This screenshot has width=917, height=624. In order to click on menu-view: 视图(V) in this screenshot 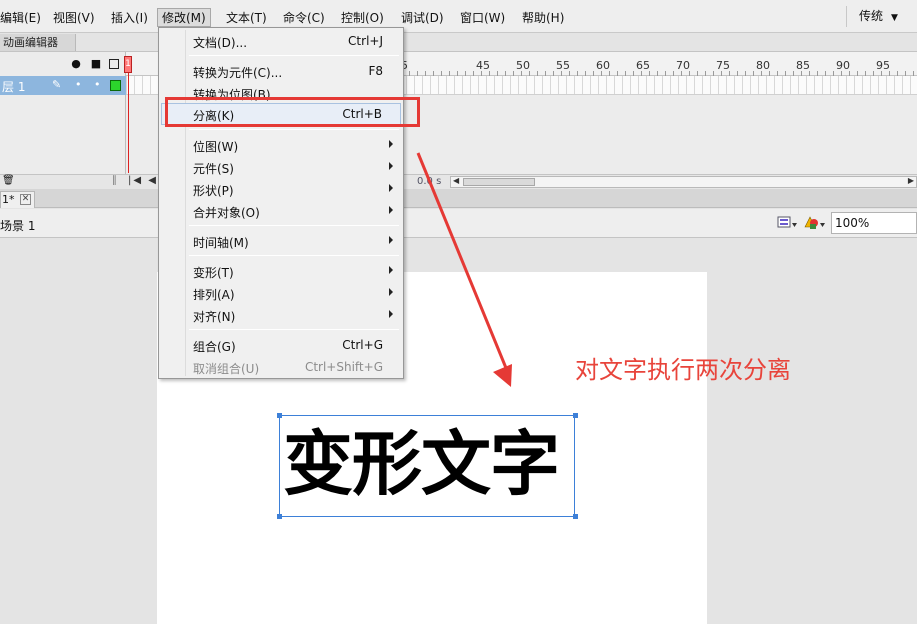, I will do `click(74, 18)`.